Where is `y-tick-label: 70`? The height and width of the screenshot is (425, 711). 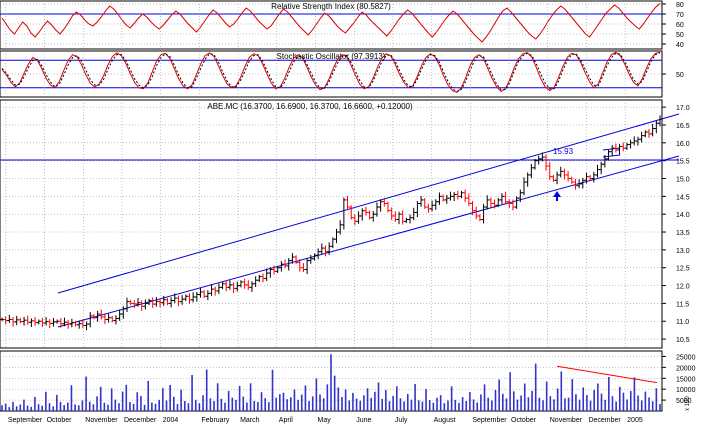
y-tick-label: 70 is located at coordinates (680, 15).